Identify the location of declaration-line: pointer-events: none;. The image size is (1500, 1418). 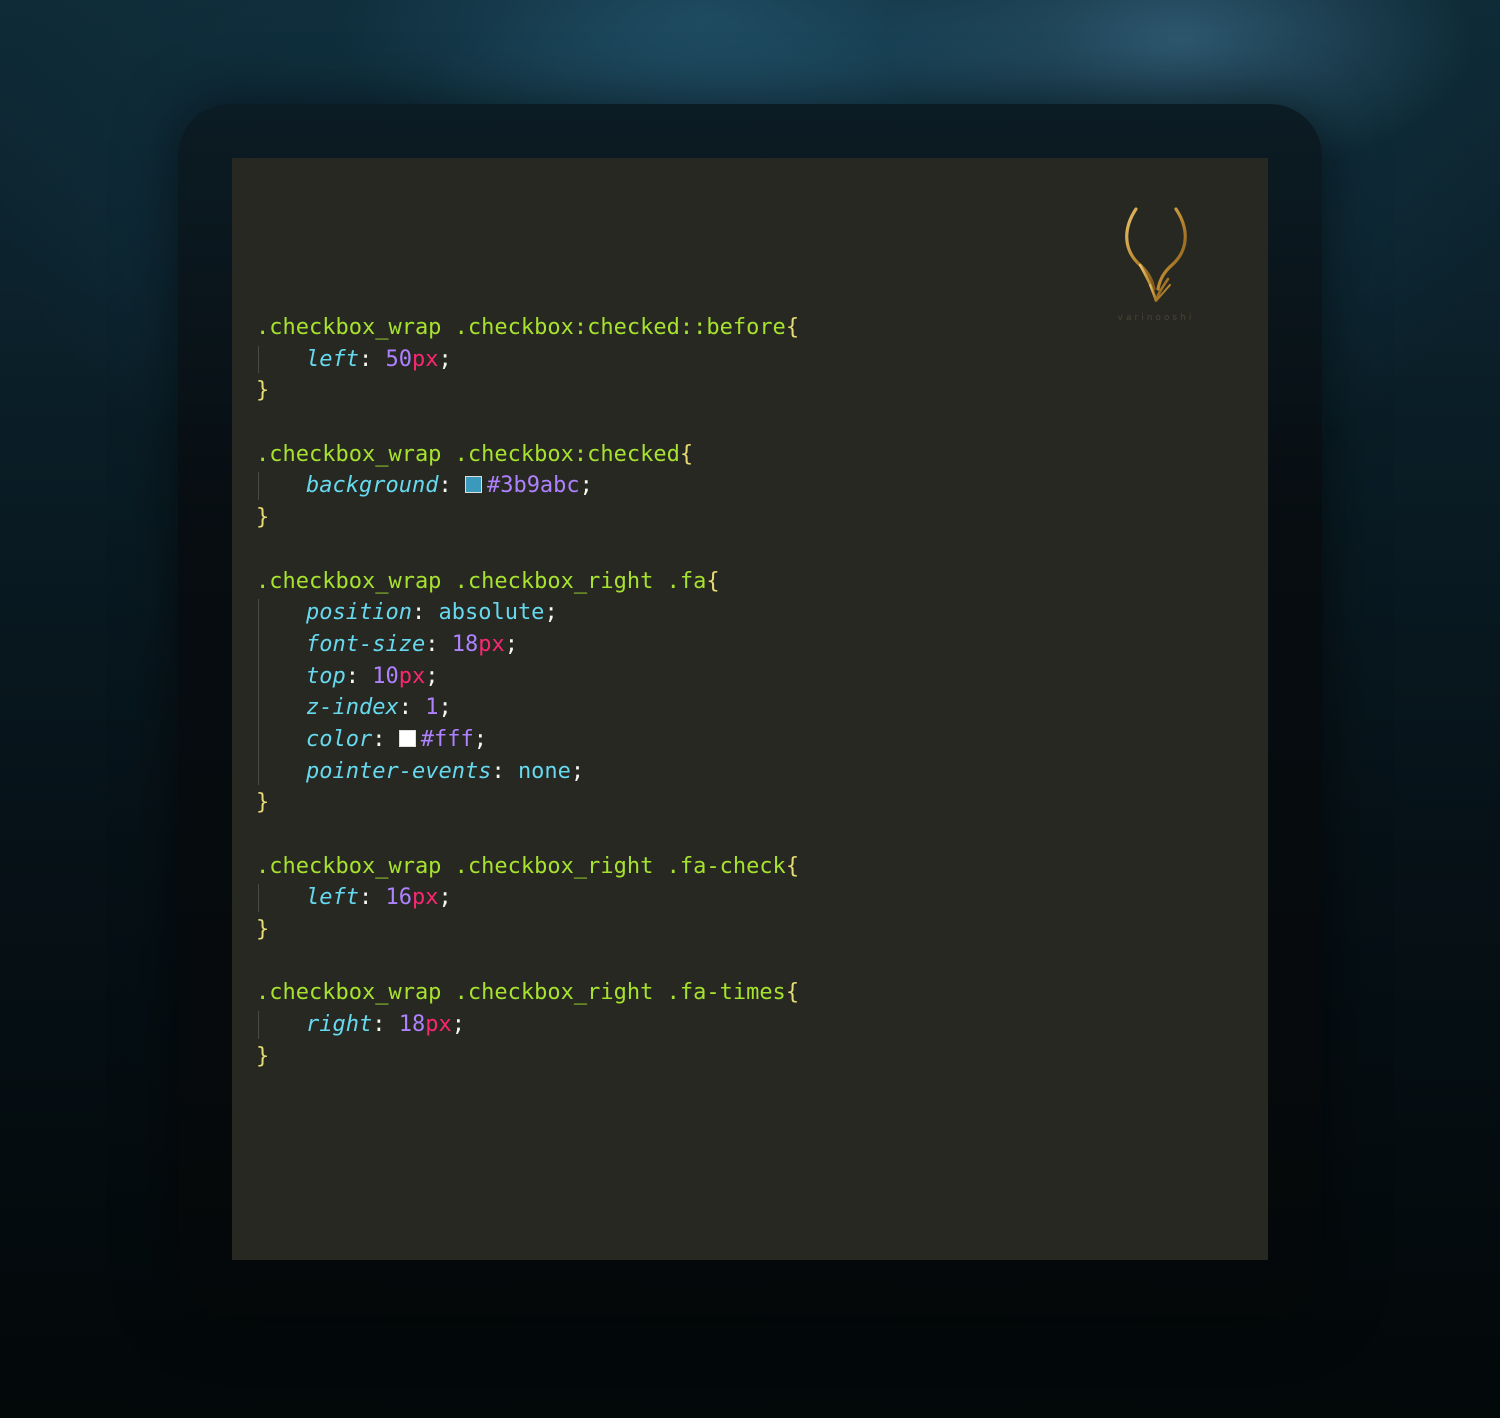
(527, 772).